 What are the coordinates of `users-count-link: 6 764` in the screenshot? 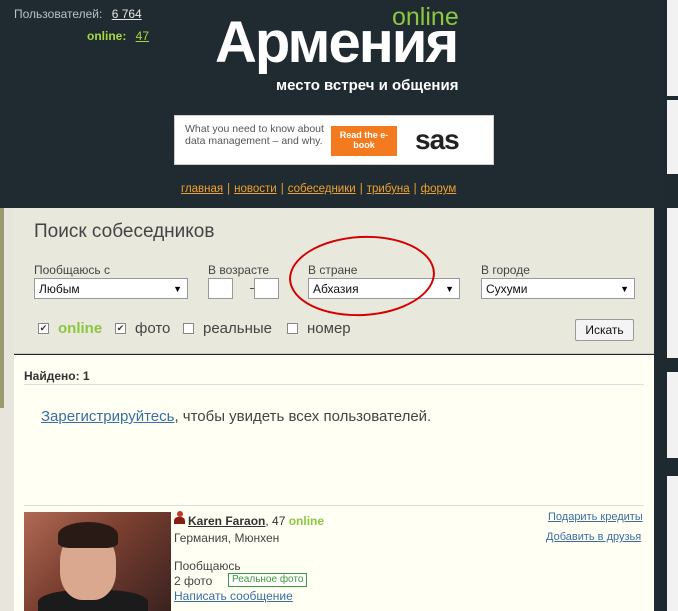 It's located at (127, 14).